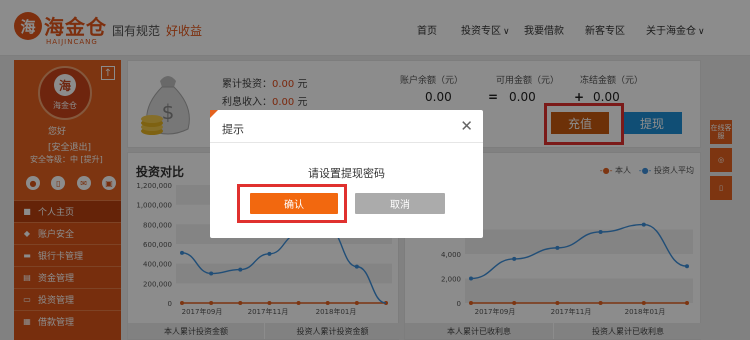  Describe the element at coordinates (346, 126) in the screenshot. I see `dialog-header: 提示 ✕` at that location.